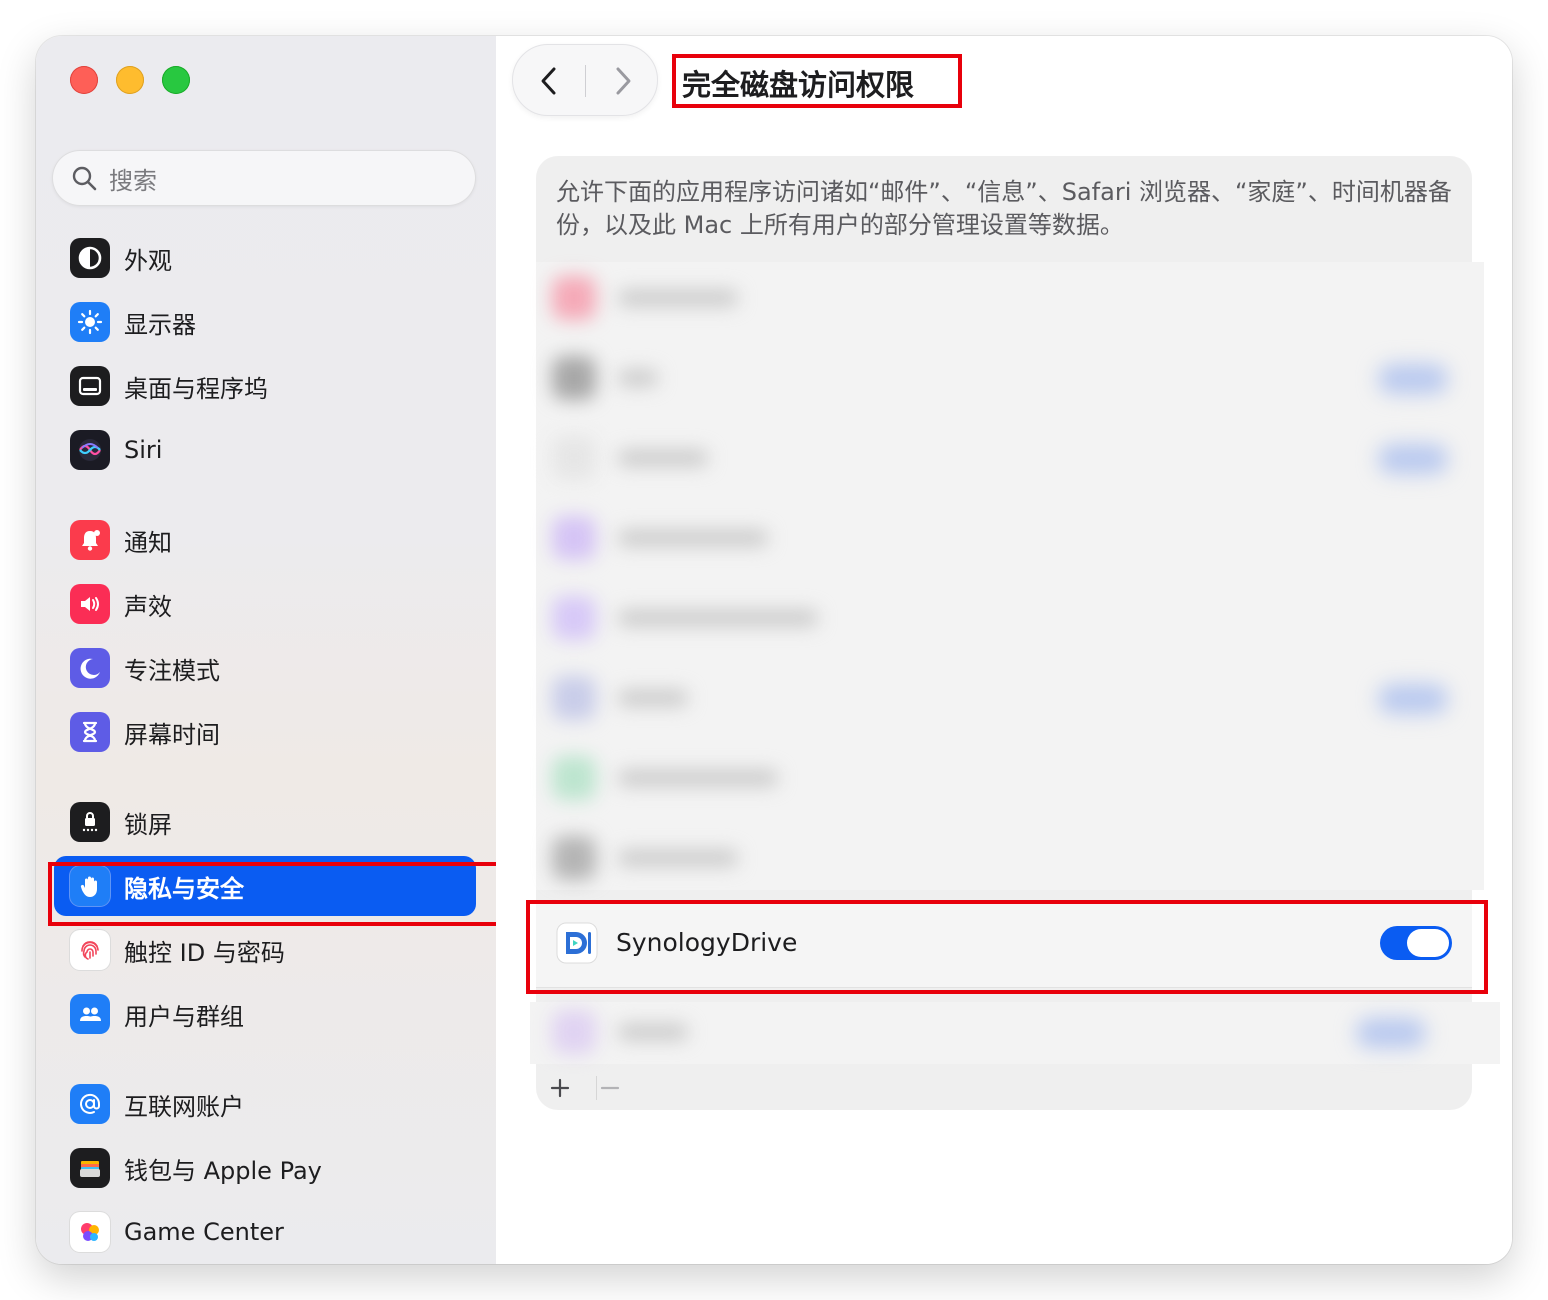  I want to click on hourglass-icon, so click(90, 732).